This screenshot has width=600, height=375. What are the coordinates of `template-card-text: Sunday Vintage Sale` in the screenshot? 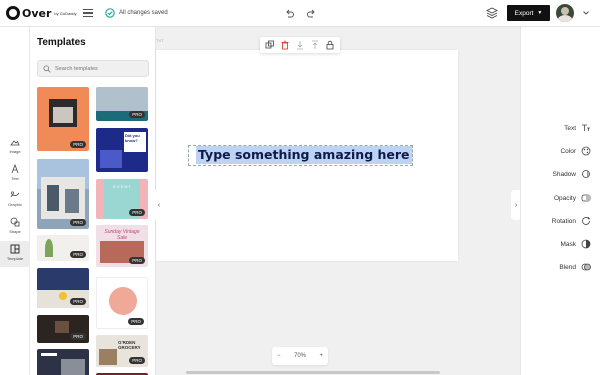 It's located at (122, 235).